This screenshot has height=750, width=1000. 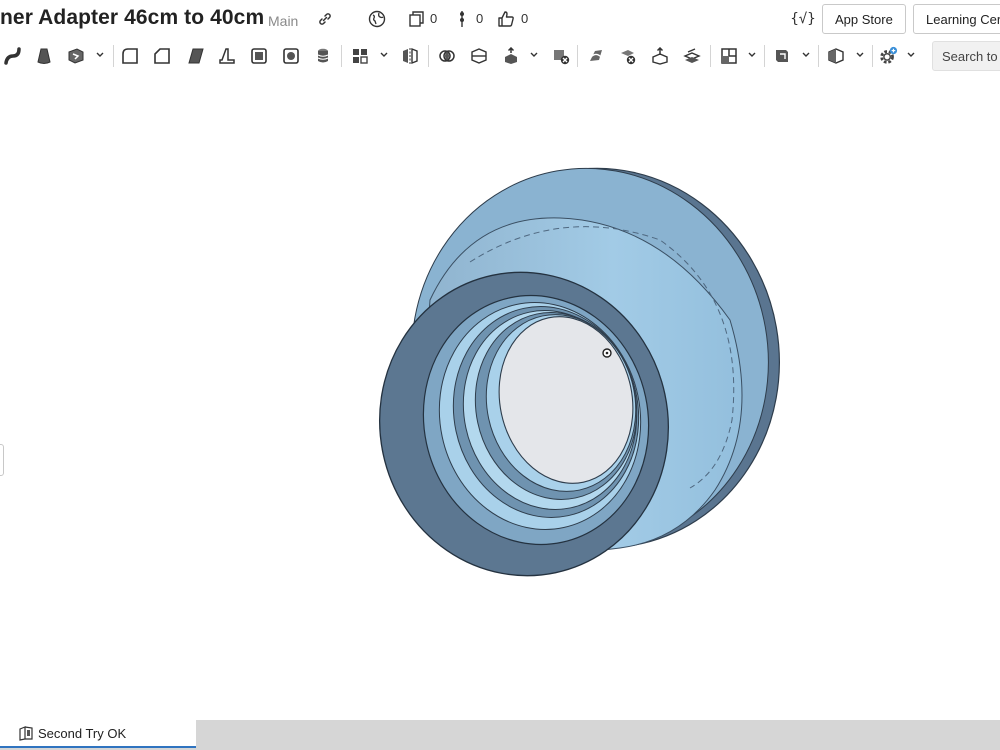 What do you see at coordinates (628, 56) in the screenshot?
I see `delete-face-icon` at bounding box center [628, 56].